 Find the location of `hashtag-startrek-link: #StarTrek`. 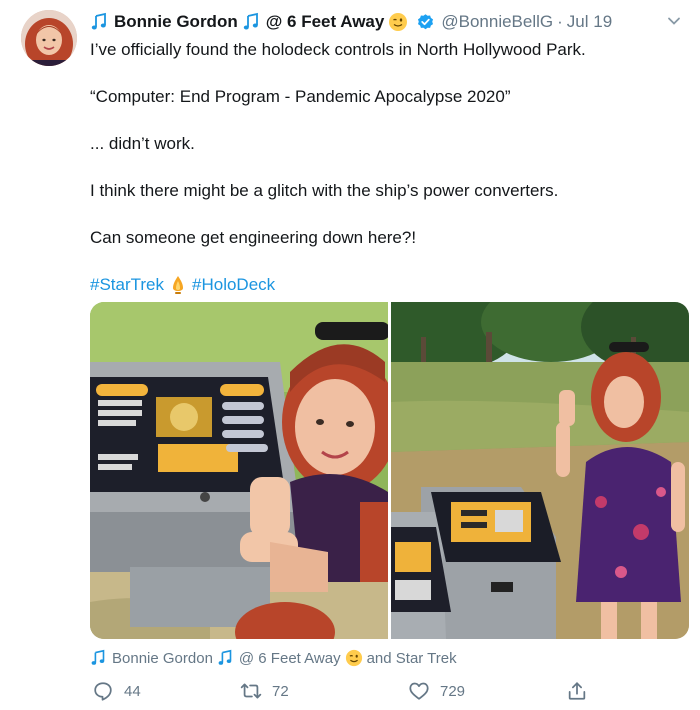

hashtag-startrek-link: #StarTrek is located at coordinates (127, 284).